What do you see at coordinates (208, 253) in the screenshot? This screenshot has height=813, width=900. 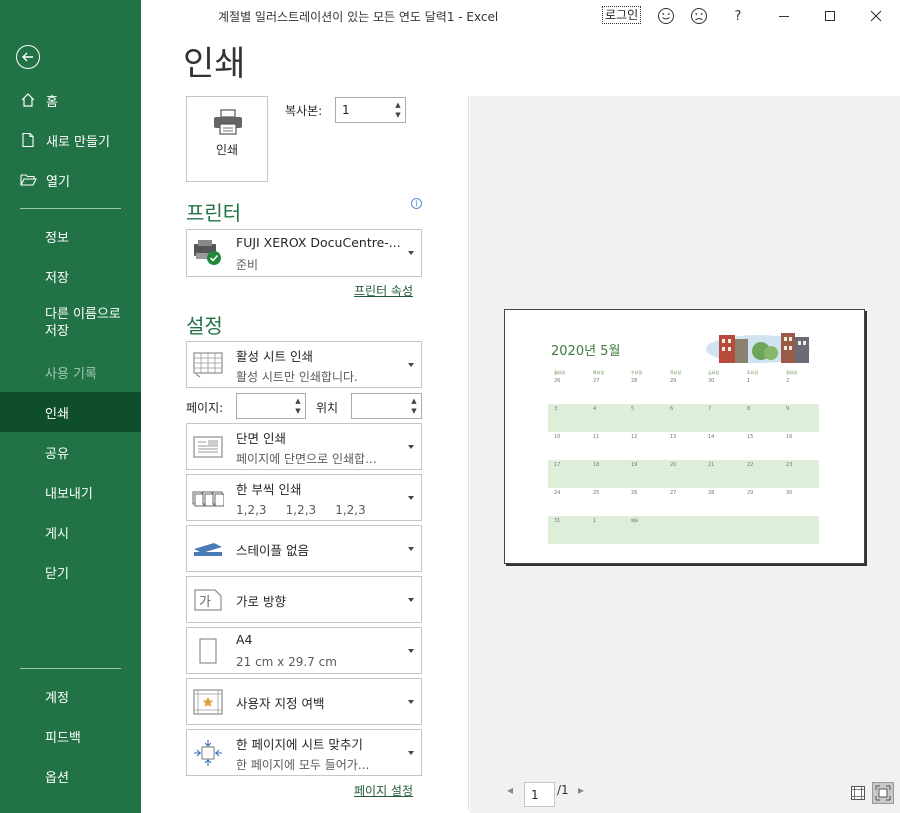 I see `printer-ready-icon` at bounding box center [208, 253].